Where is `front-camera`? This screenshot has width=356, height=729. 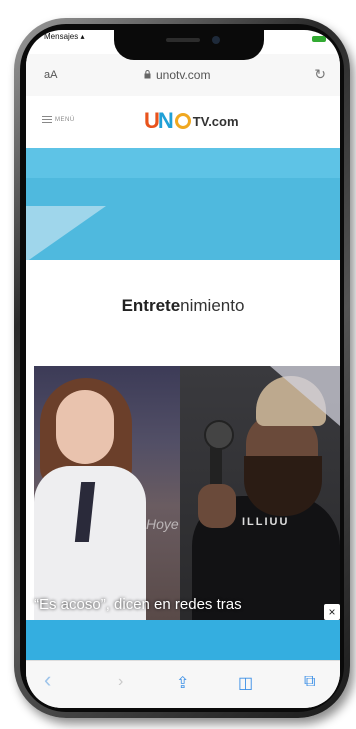 front-camera is located at coordinates (216, 40).